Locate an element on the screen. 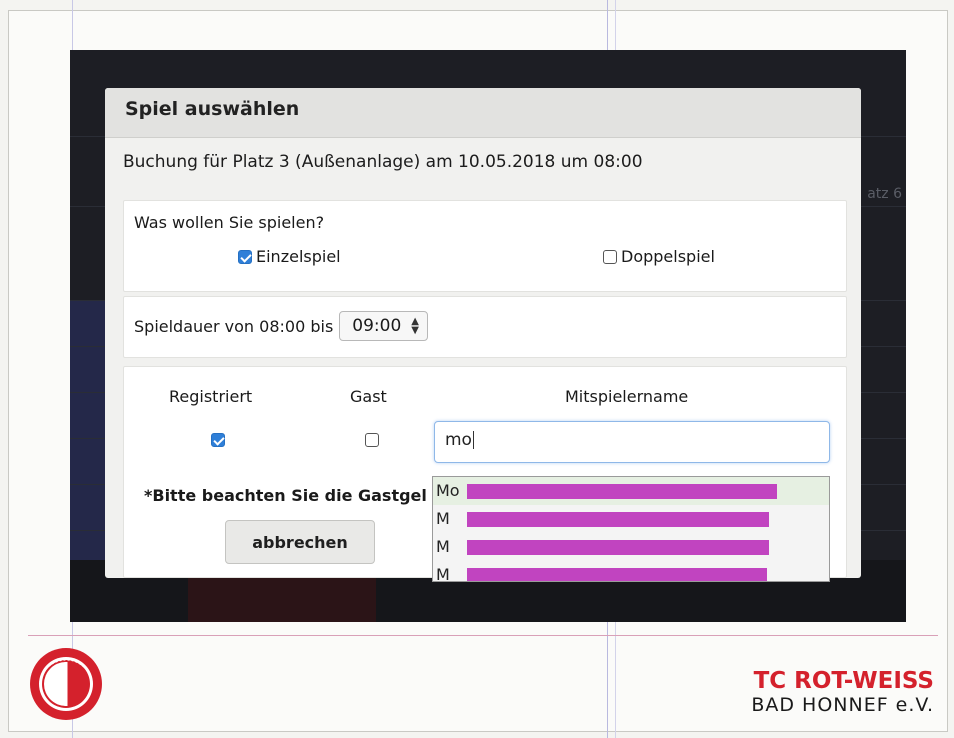  end-time-value: 09:00 is located at coordinates (377, 326).